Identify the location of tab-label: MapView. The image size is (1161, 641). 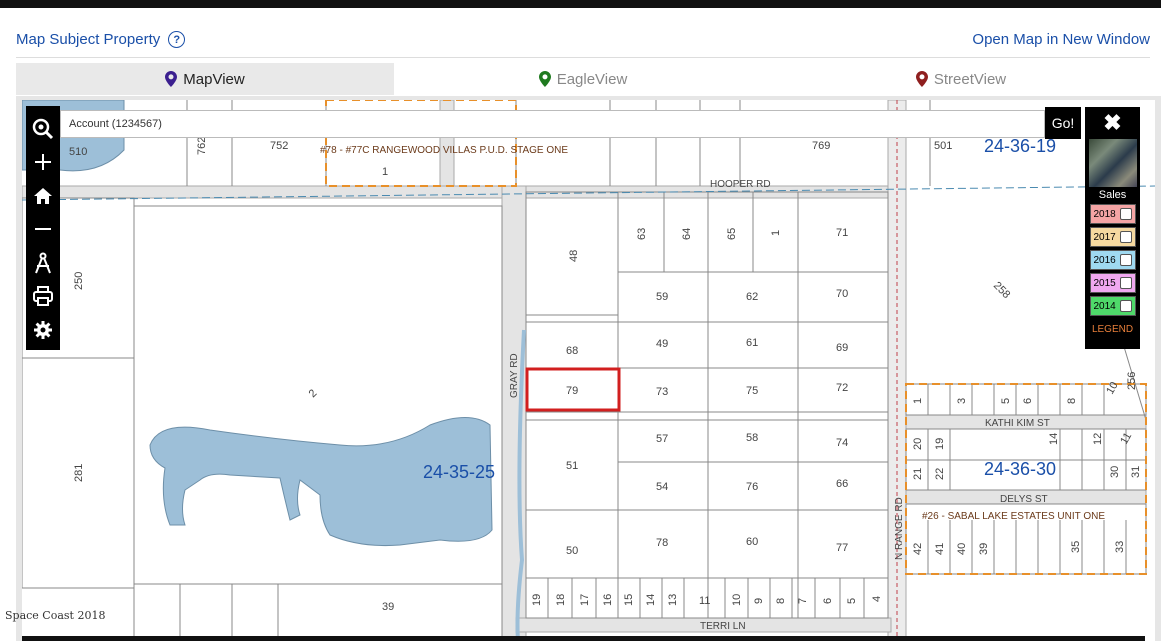
(214, 79).